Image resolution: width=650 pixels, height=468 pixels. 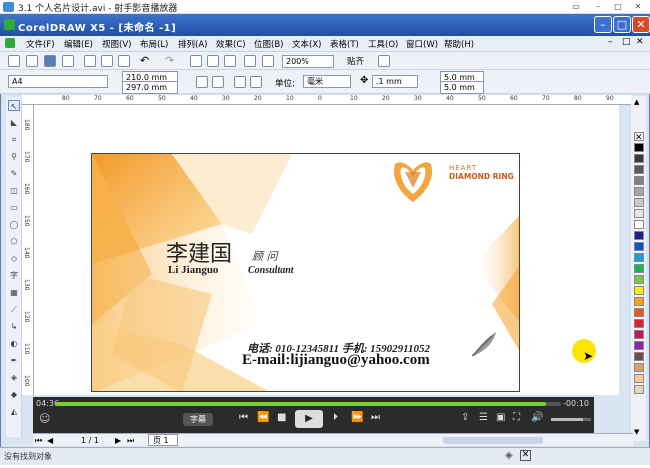 I want to click on nudge-distance-field: .1 mm, so click(x=395, y=81).